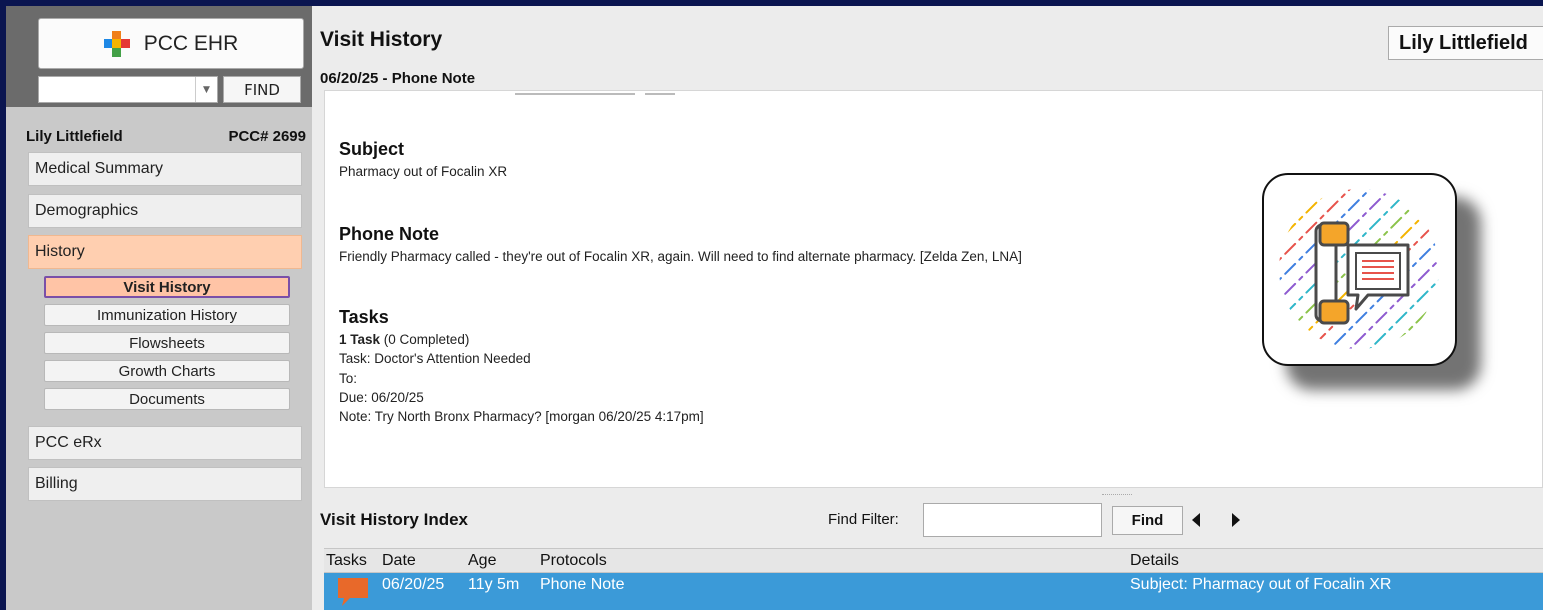  Describe the element at coordinates (1117, 496) in the screenshot. I see `panel-splitter` at that location.